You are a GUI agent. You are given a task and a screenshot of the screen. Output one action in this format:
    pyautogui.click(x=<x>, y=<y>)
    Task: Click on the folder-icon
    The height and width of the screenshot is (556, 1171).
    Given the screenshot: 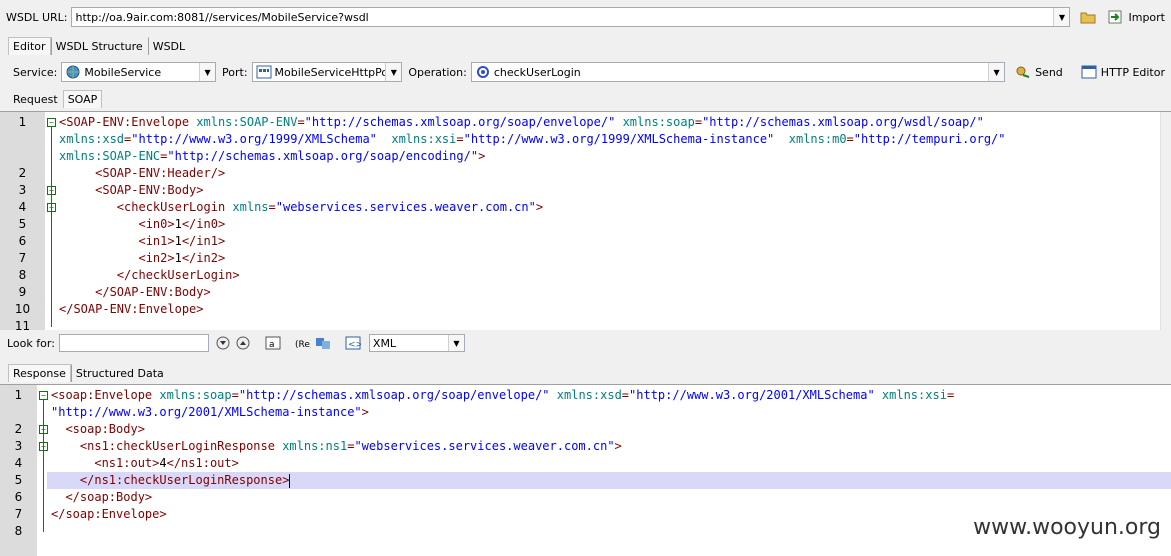 What is the action you would take?
    pyautogui.click(x=1088, y=18)
    